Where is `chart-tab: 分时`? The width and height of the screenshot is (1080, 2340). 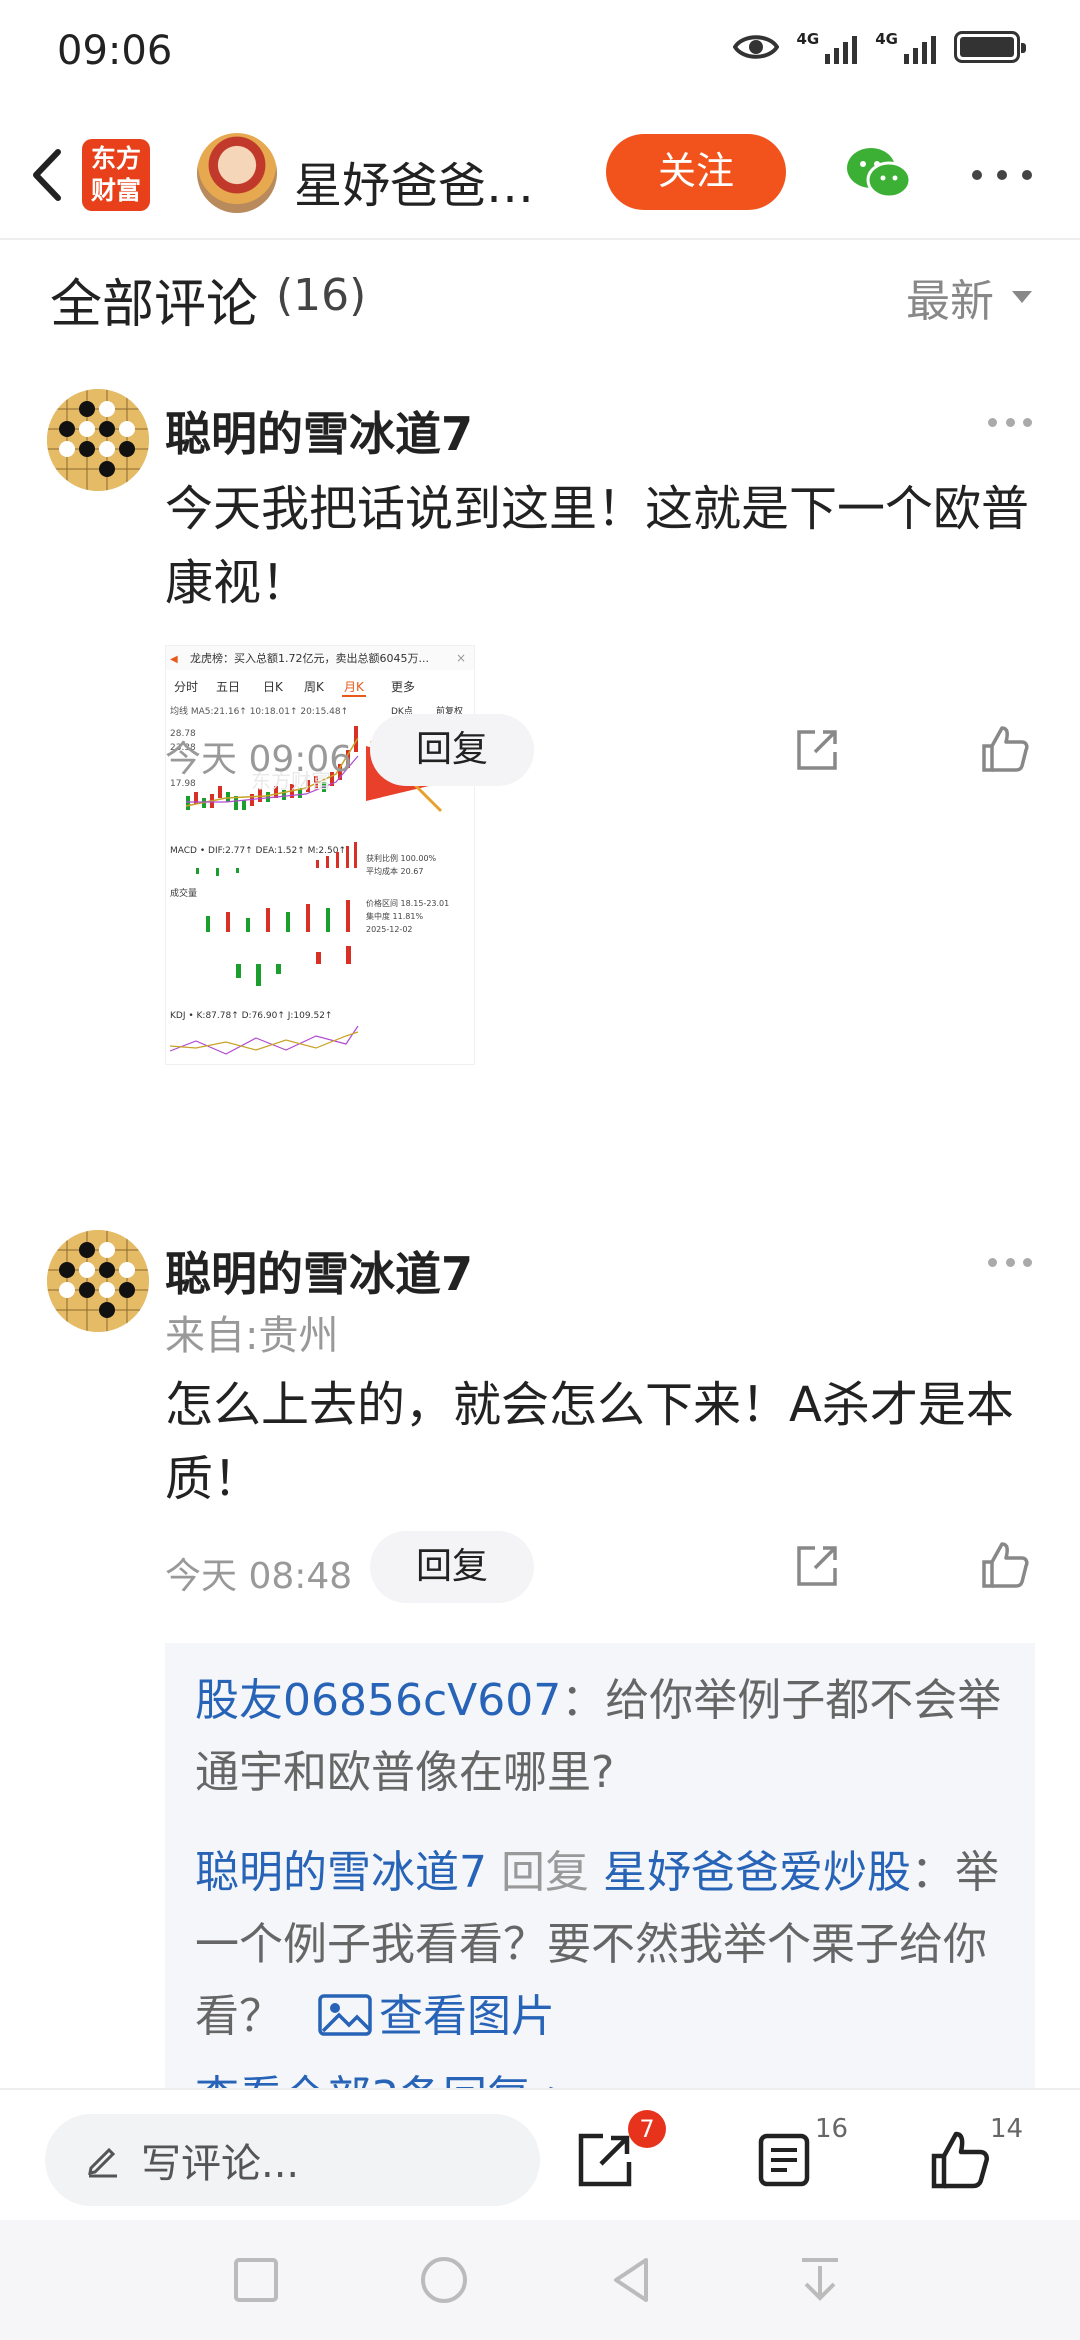
chart-tab: 分时 is located at coordinates (186, 687).